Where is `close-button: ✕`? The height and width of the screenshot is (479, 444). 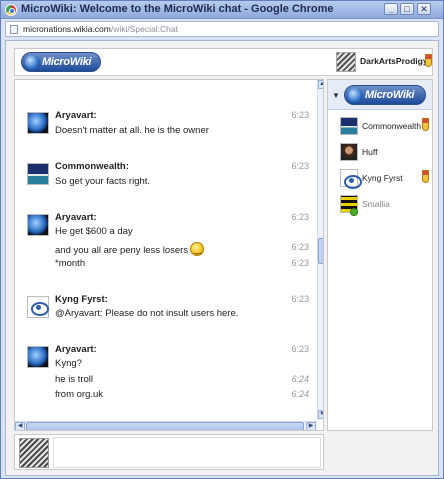 close-button: ✕ is located at coordinates (424, 9).